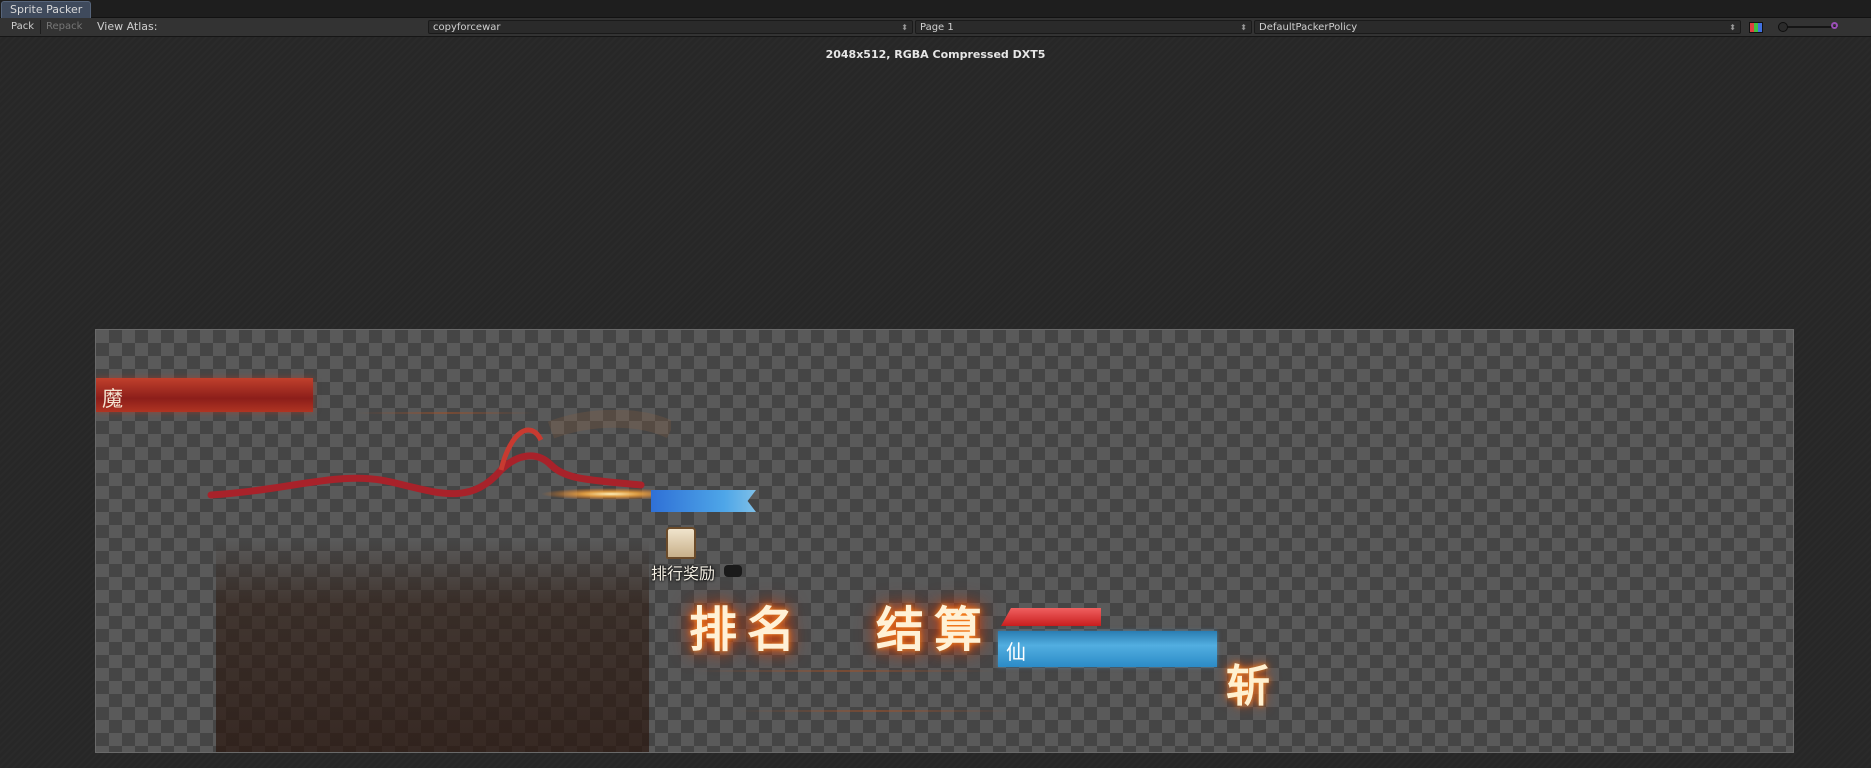  I want to click on zoom-slider-icon, so click(1834, 25).